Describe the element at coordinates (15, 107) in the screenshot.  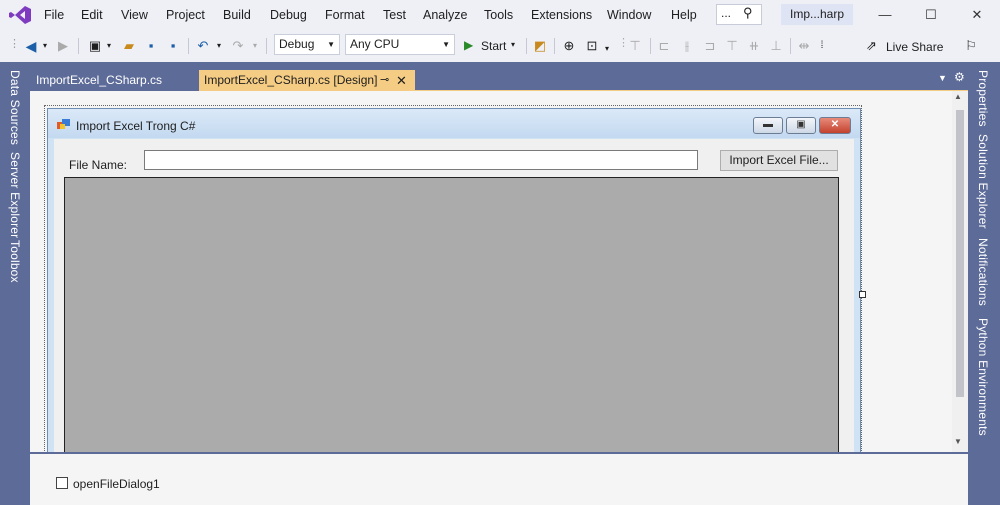
I see `data-sources-tab: Data Sources` at that location.